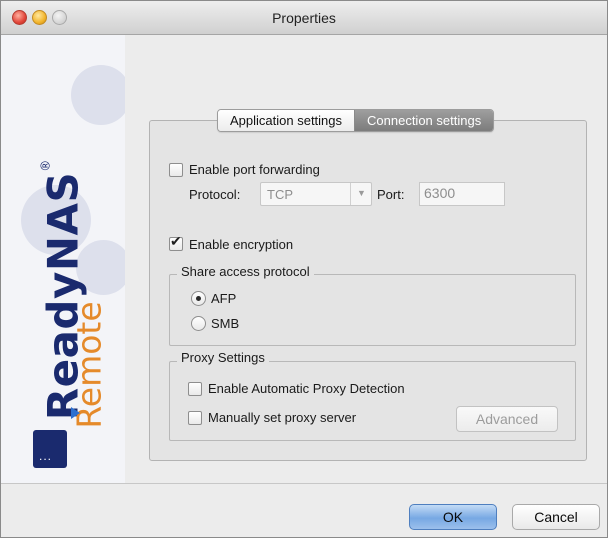 Image resolution: width=608 pixels, height=538 pixels. Describe the element at coordinates (195, 418) in the screenshot. I see `manual-proxy-checkbox` at that location.